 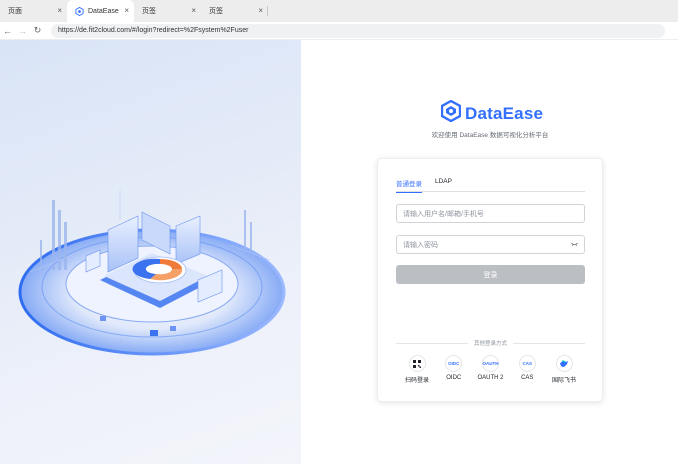 I want to click on oauth2-icon: OAUTH, so click(x=490, y=363).